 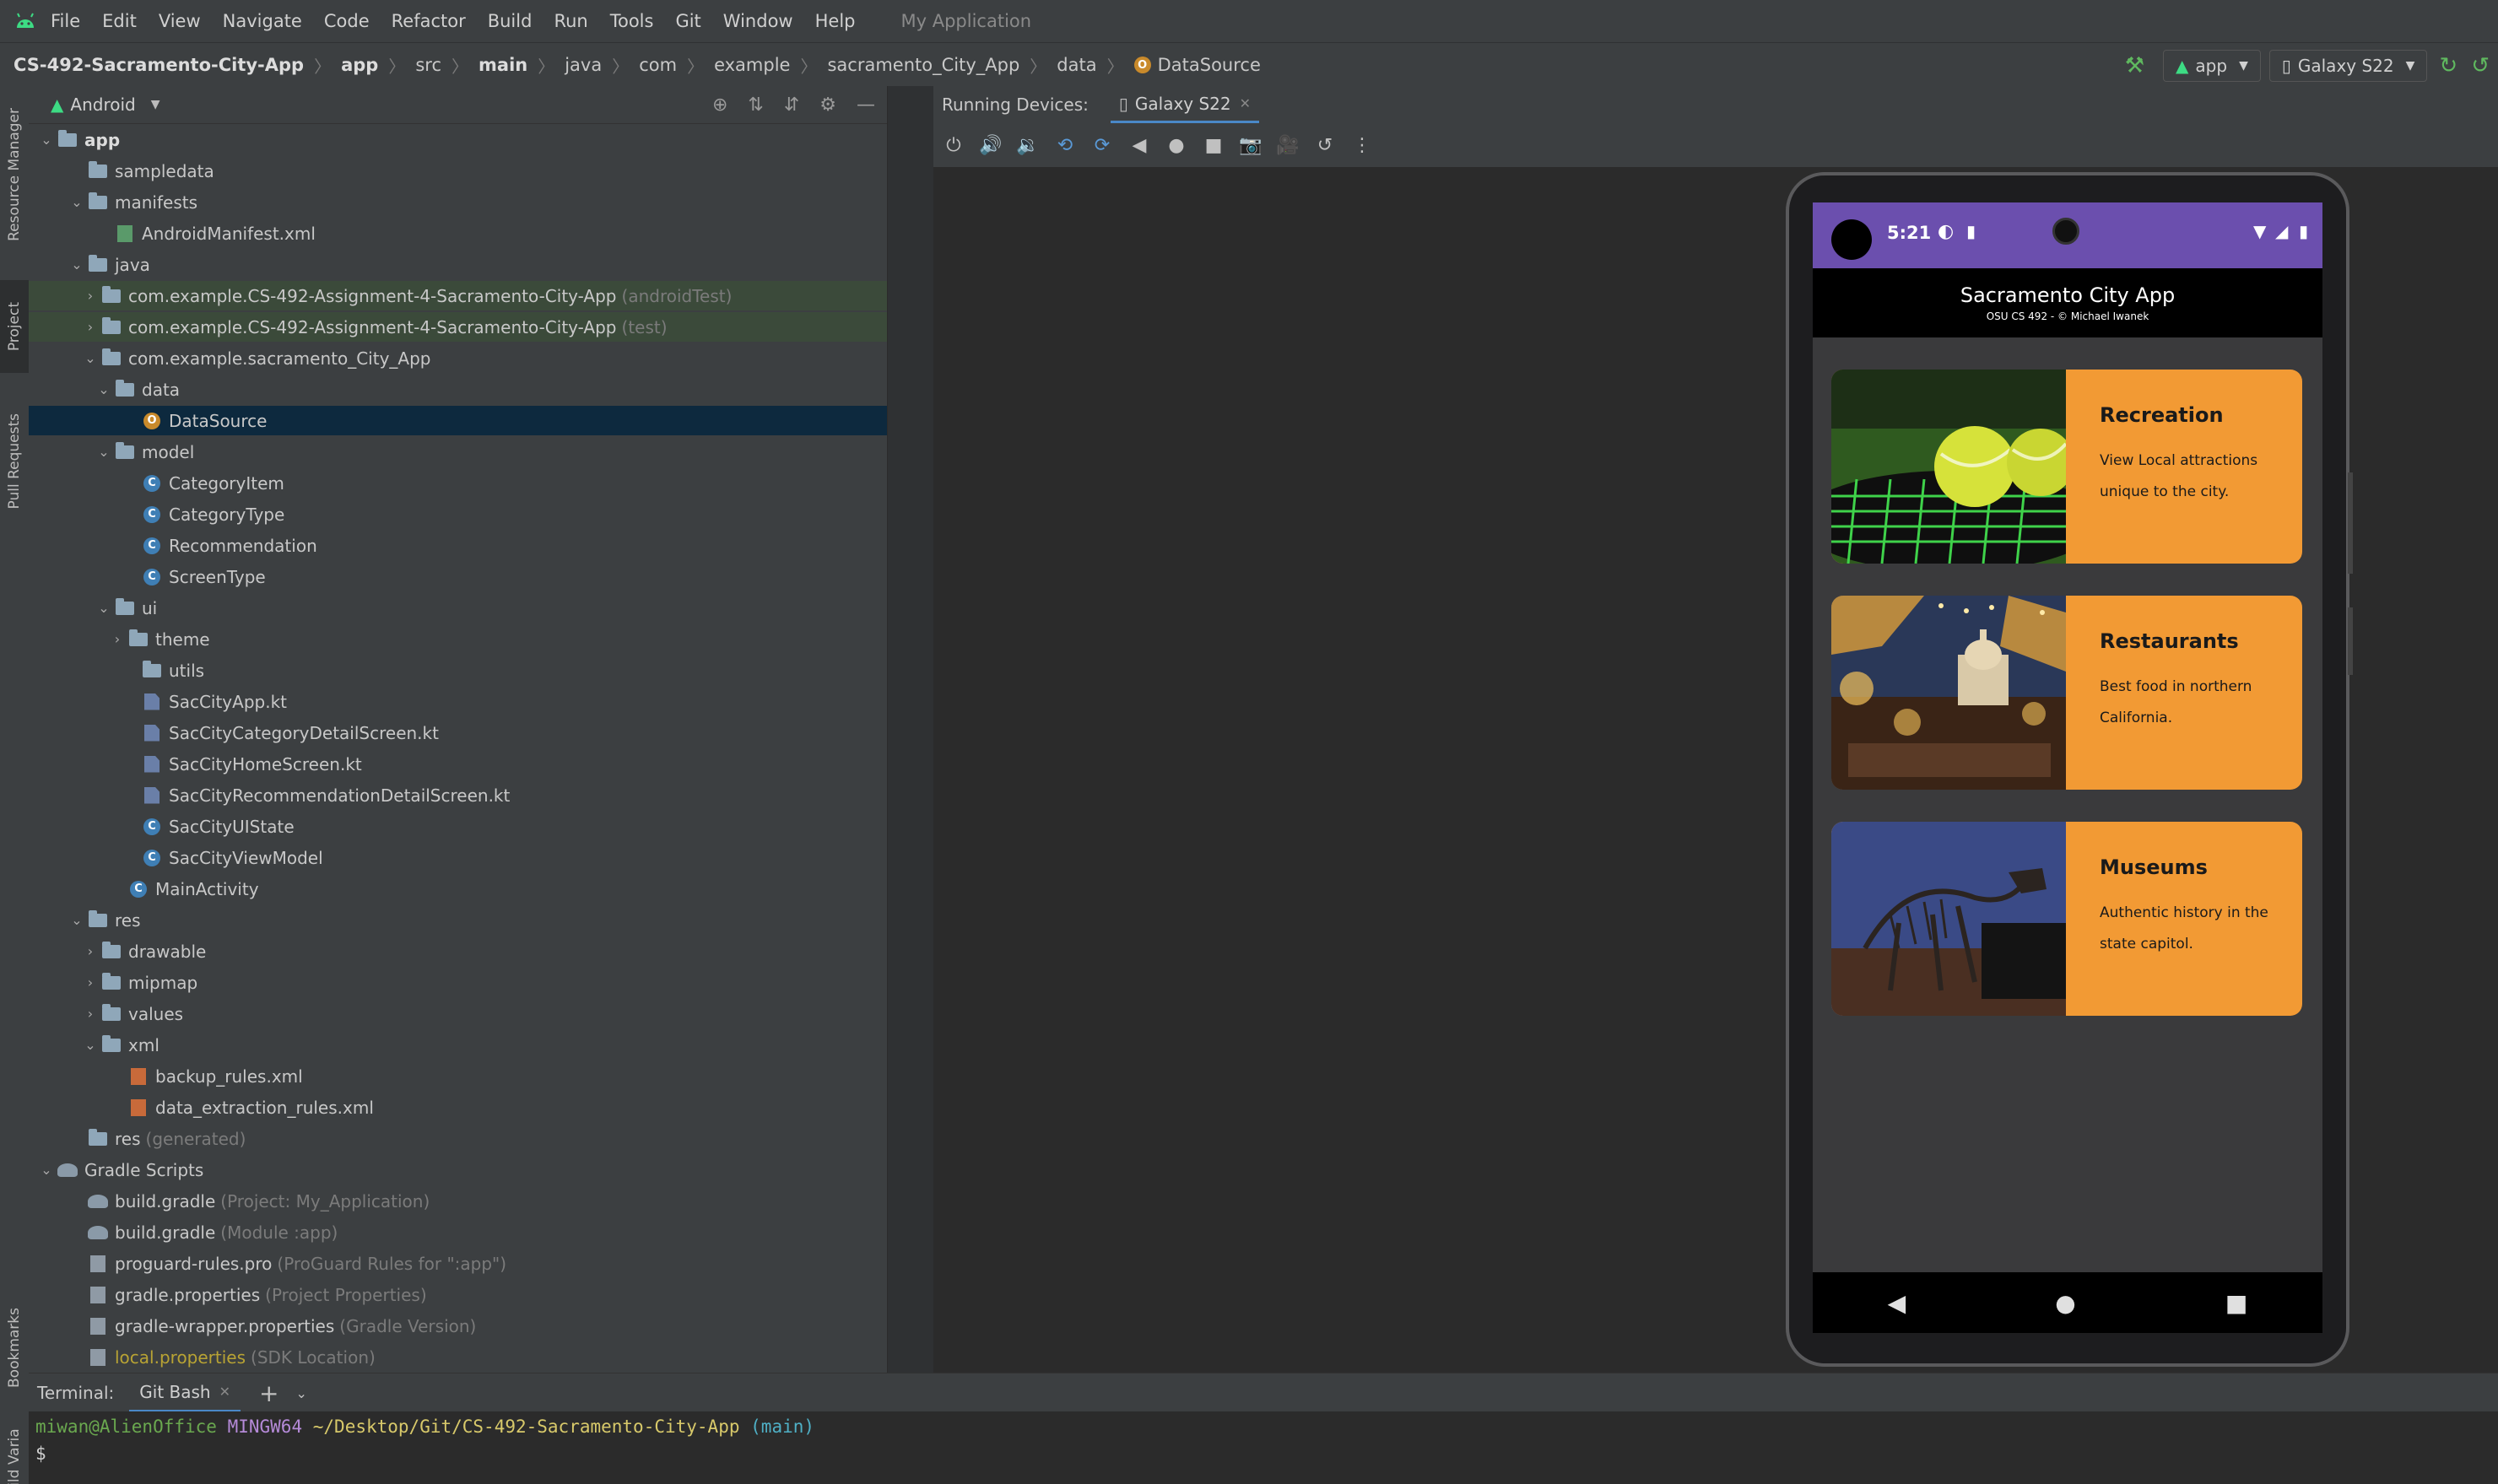 What do you see at coordinates (866, 105) in the screenshot?
I see `hide-icon: —` at bounding box center [866, 105].